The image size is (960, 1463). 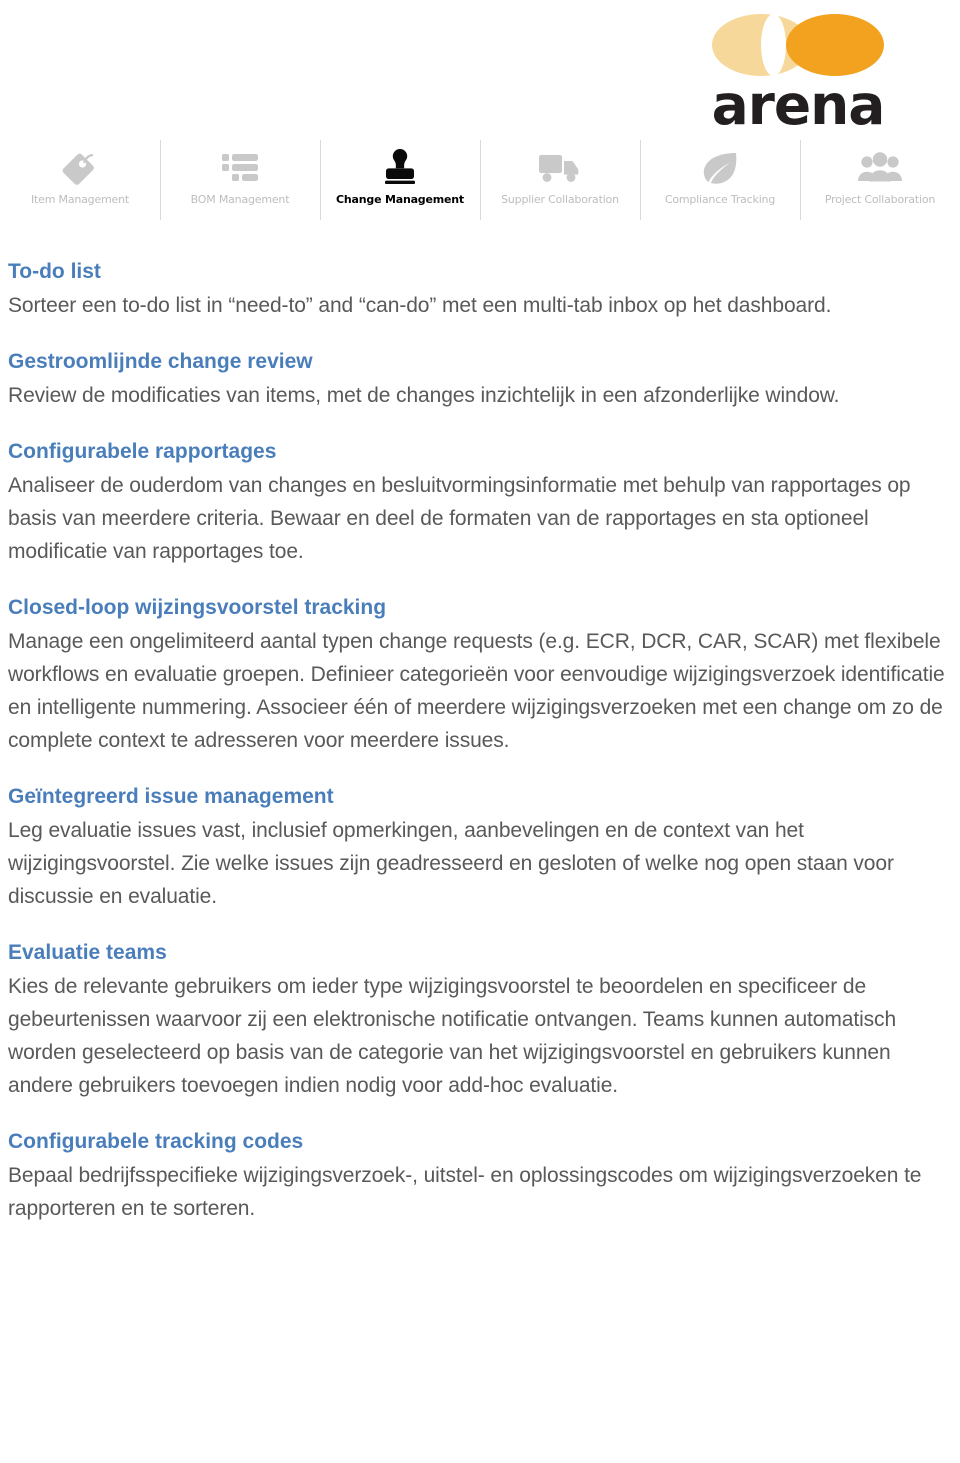 I want to click on tag-icon, so click(x=80, y=168).